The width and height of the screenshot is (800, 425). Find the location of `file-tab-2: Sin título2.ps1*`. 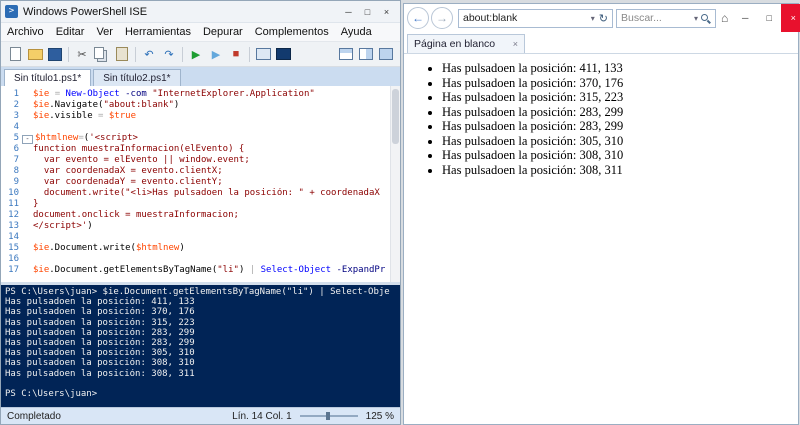

file-tab-2: Sin título2.ps1* is located at coordinates (137, 77).